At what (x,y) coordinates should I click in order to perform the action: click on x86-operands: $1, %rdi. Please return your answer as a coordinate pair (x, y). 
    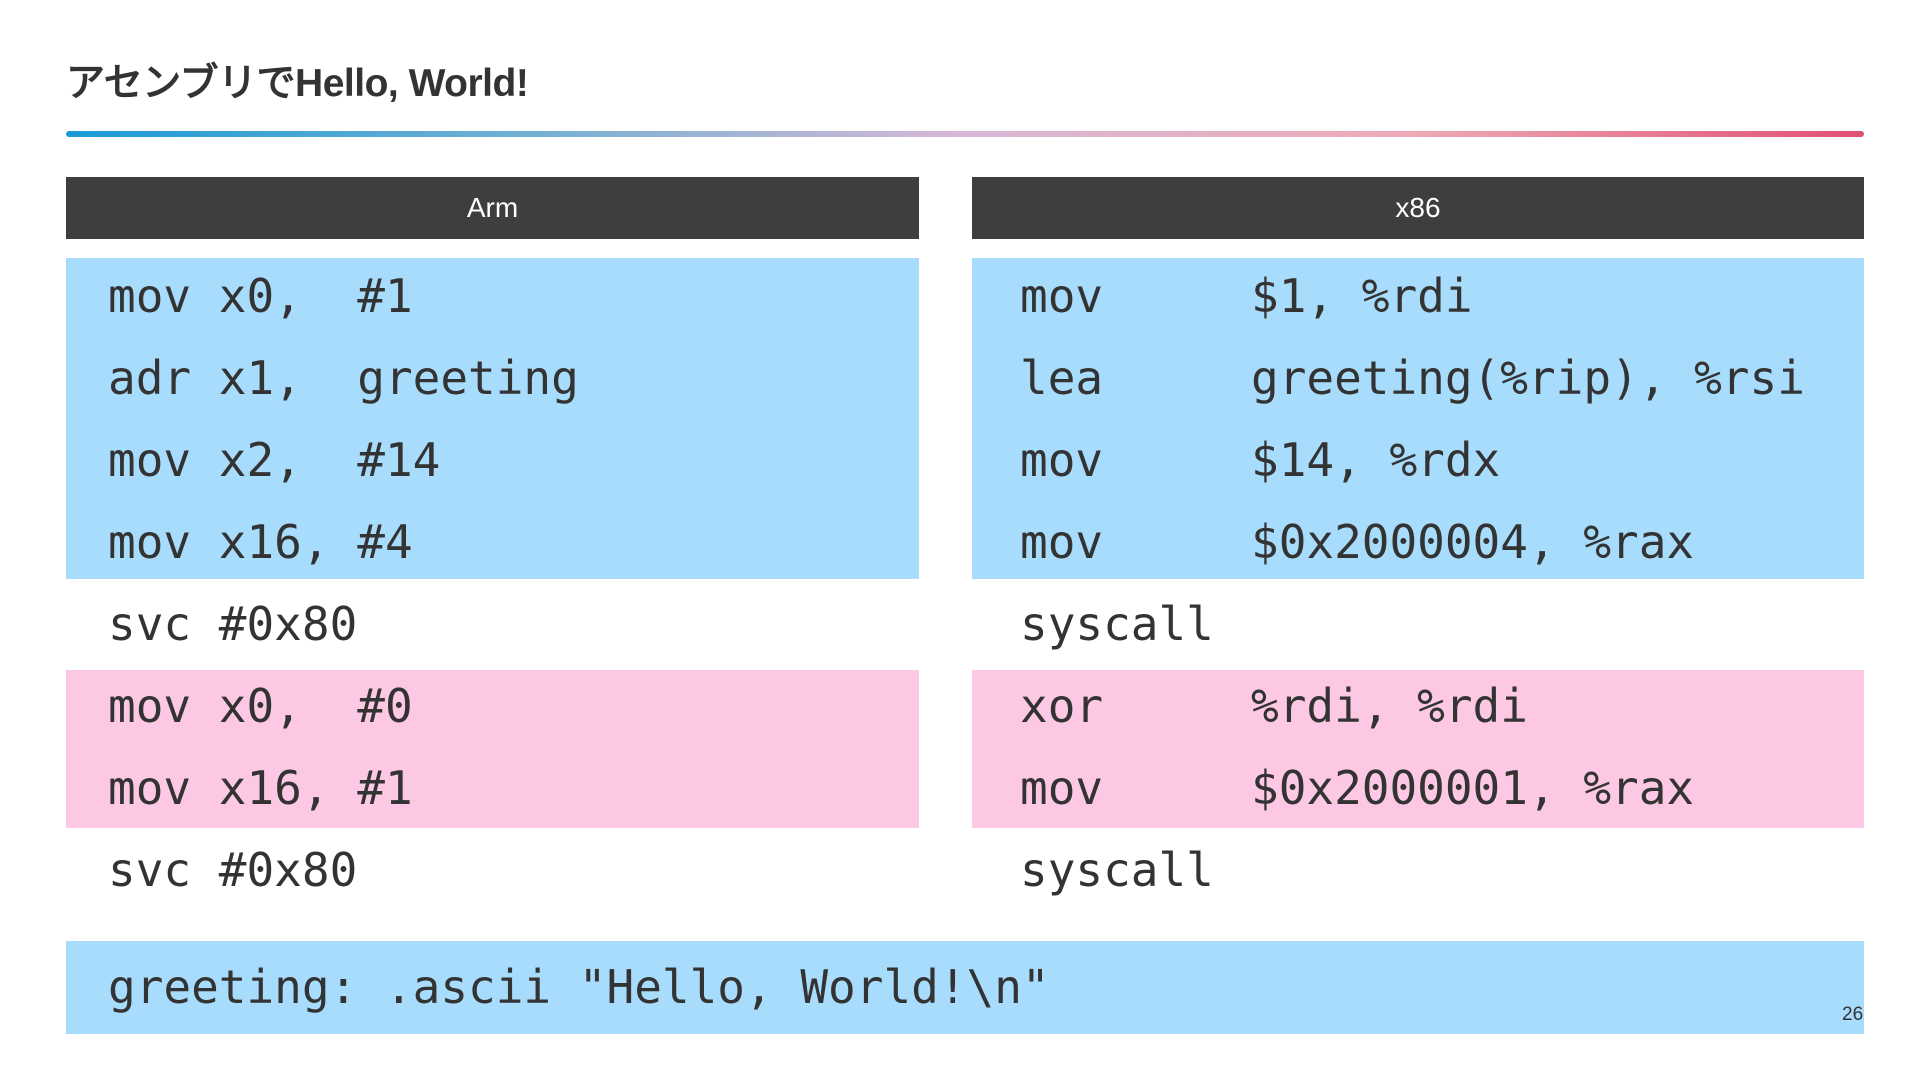
    Looking at the image, I should click on (1362, 296).